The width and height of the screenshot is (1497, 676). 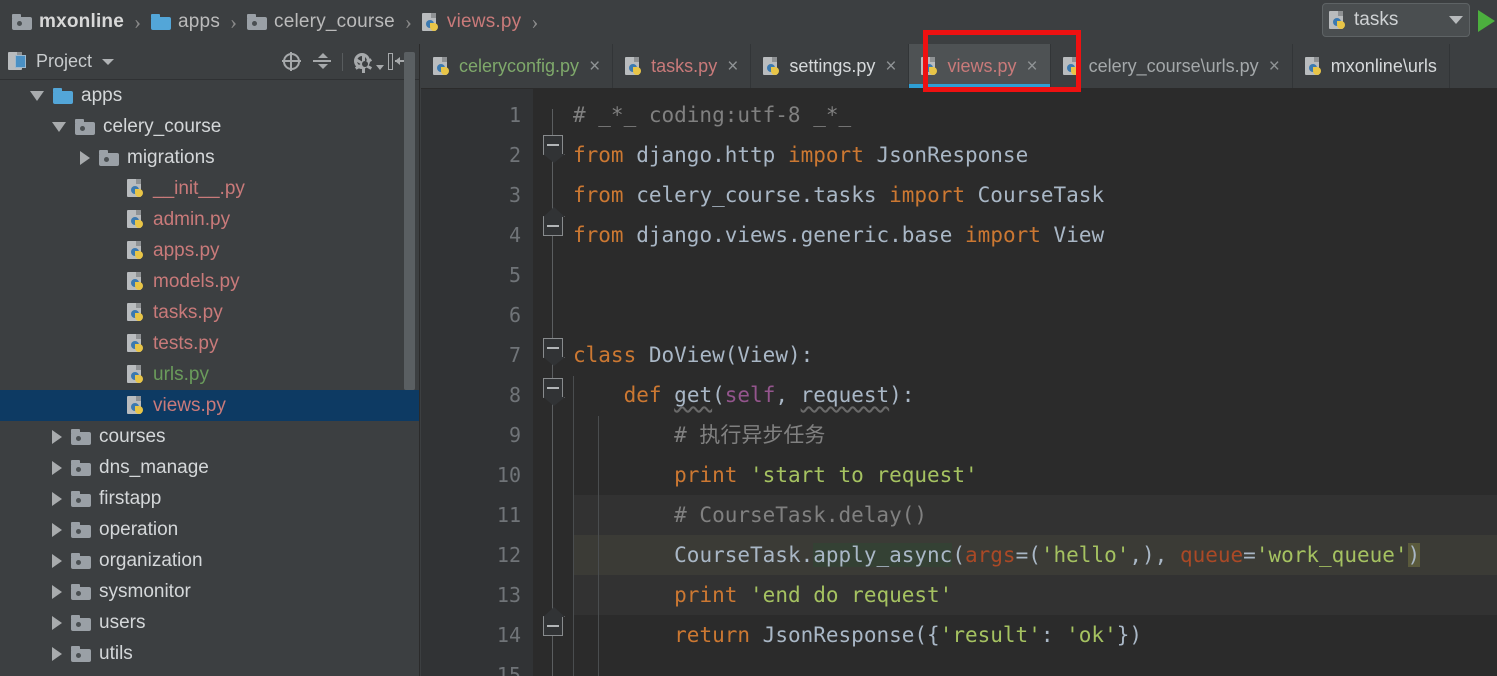 I want to click on fold-marker-method-end, so click(x=553, y=626).